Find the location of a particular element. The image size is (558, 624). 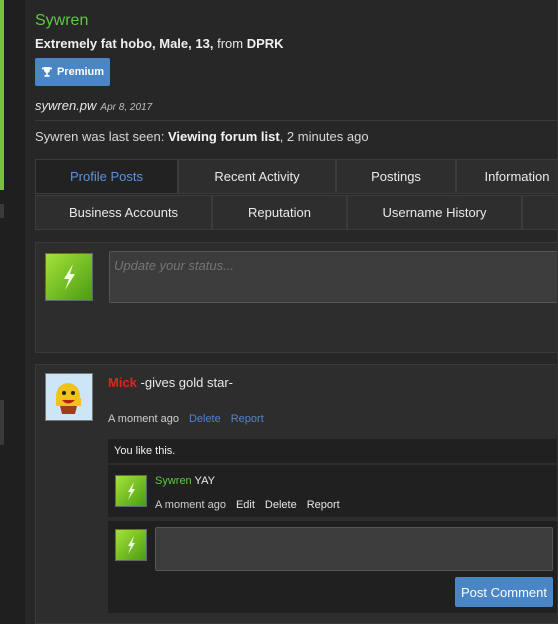

premium-badge: Premium is located at coordinates (72, 72).